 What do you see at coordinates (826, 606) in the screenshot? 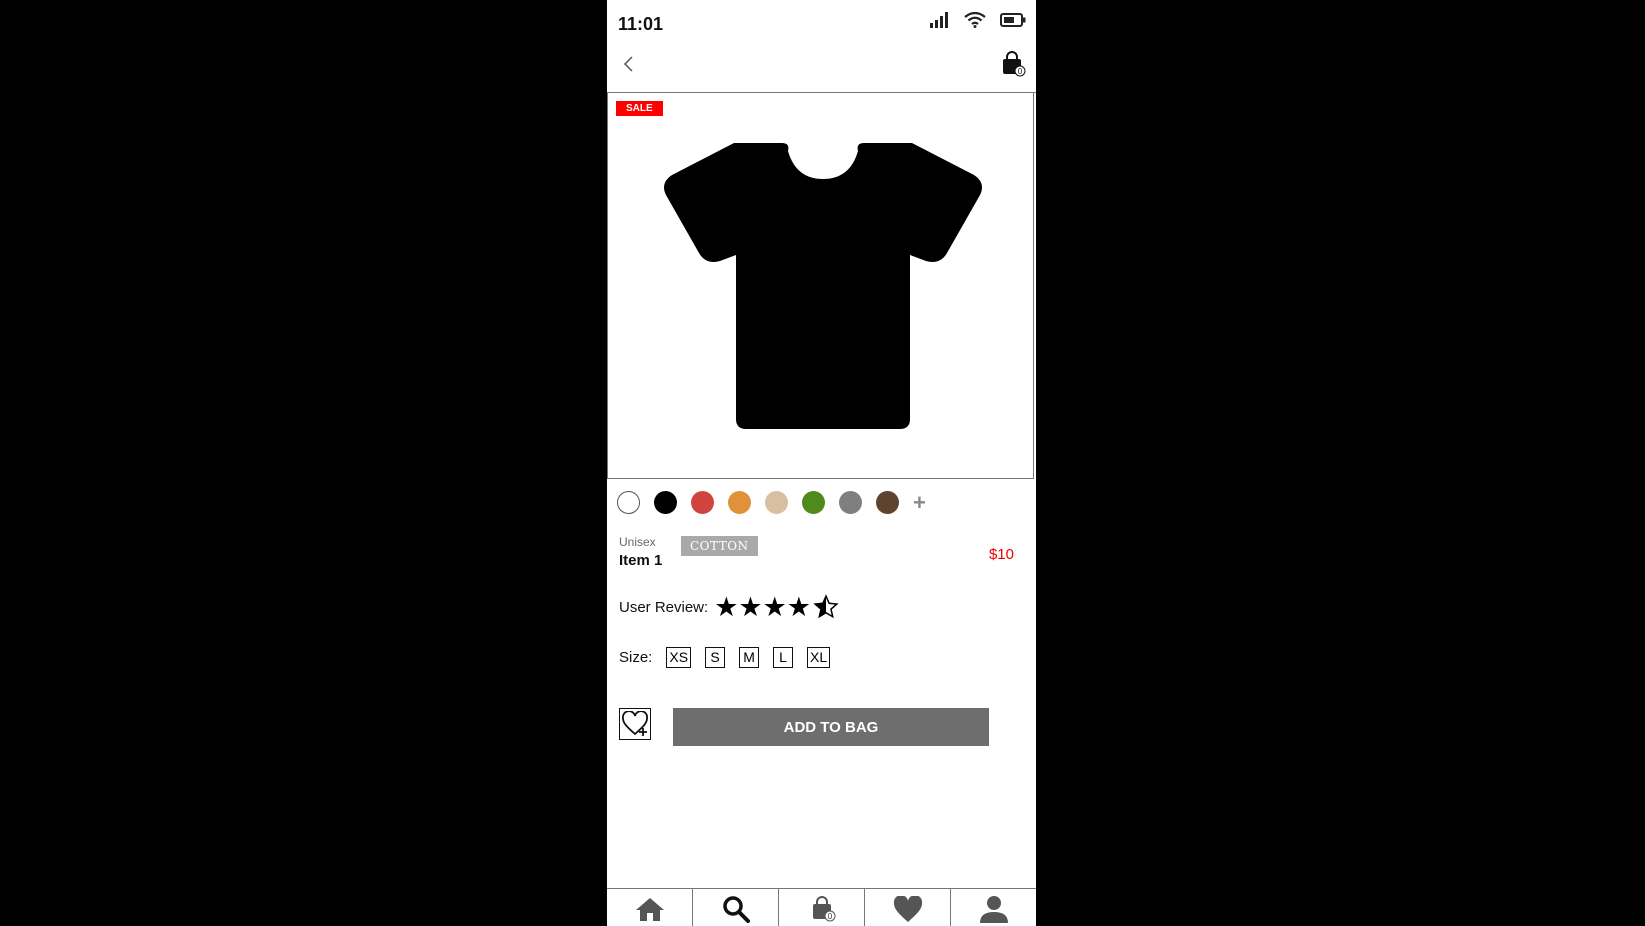
I see `half-star-icon` at bounding box center [826, 606].